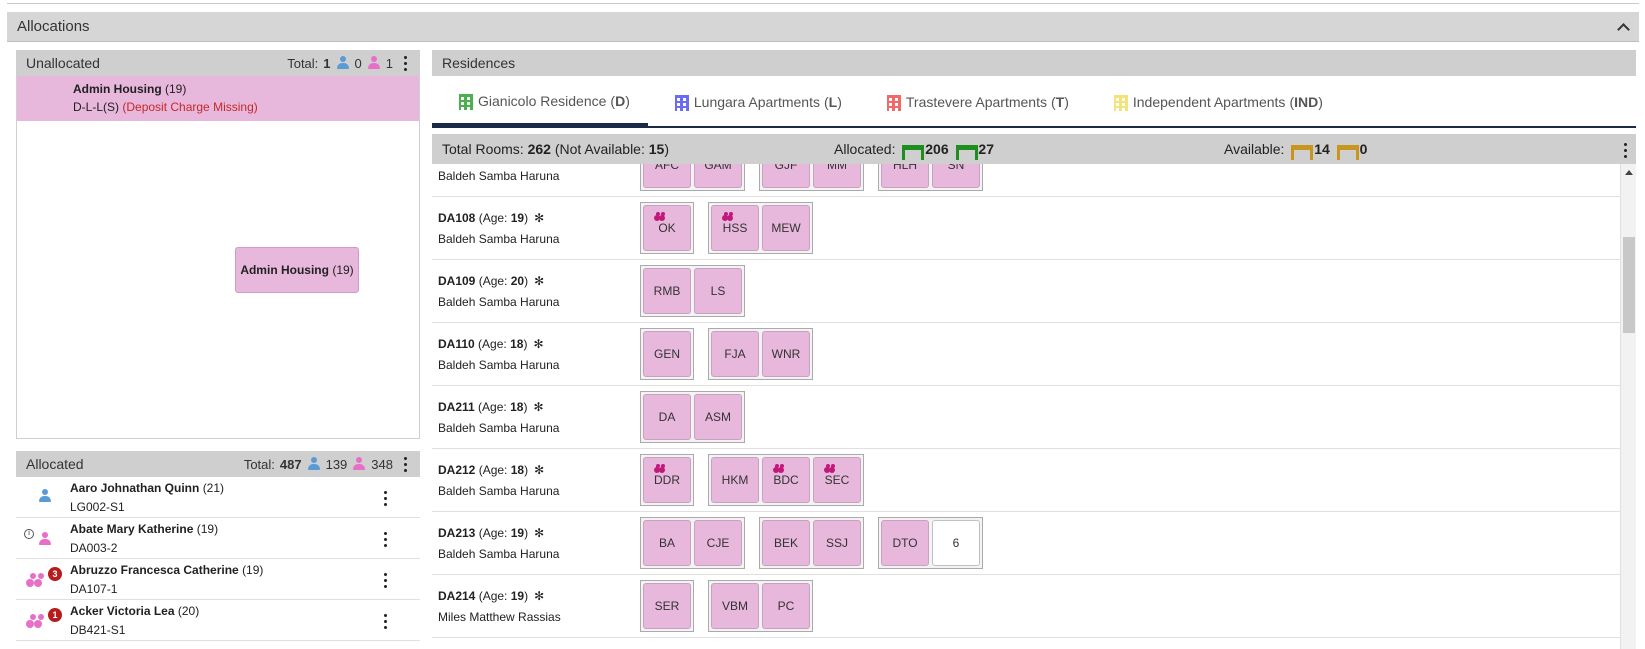  Describe the element at coordinates (525, 344) in the screenshot. I see `age-close: )` at that location.